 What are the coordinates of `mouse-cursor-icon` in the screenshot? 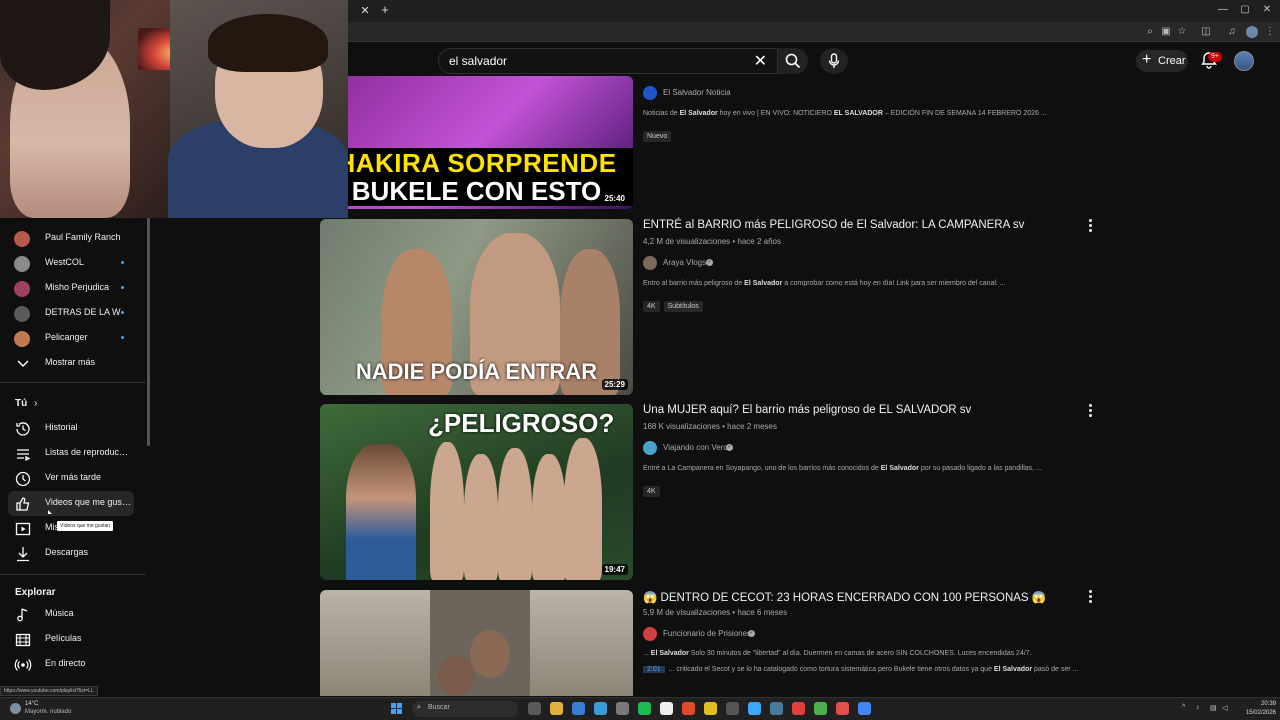 It's located at (50, 512).